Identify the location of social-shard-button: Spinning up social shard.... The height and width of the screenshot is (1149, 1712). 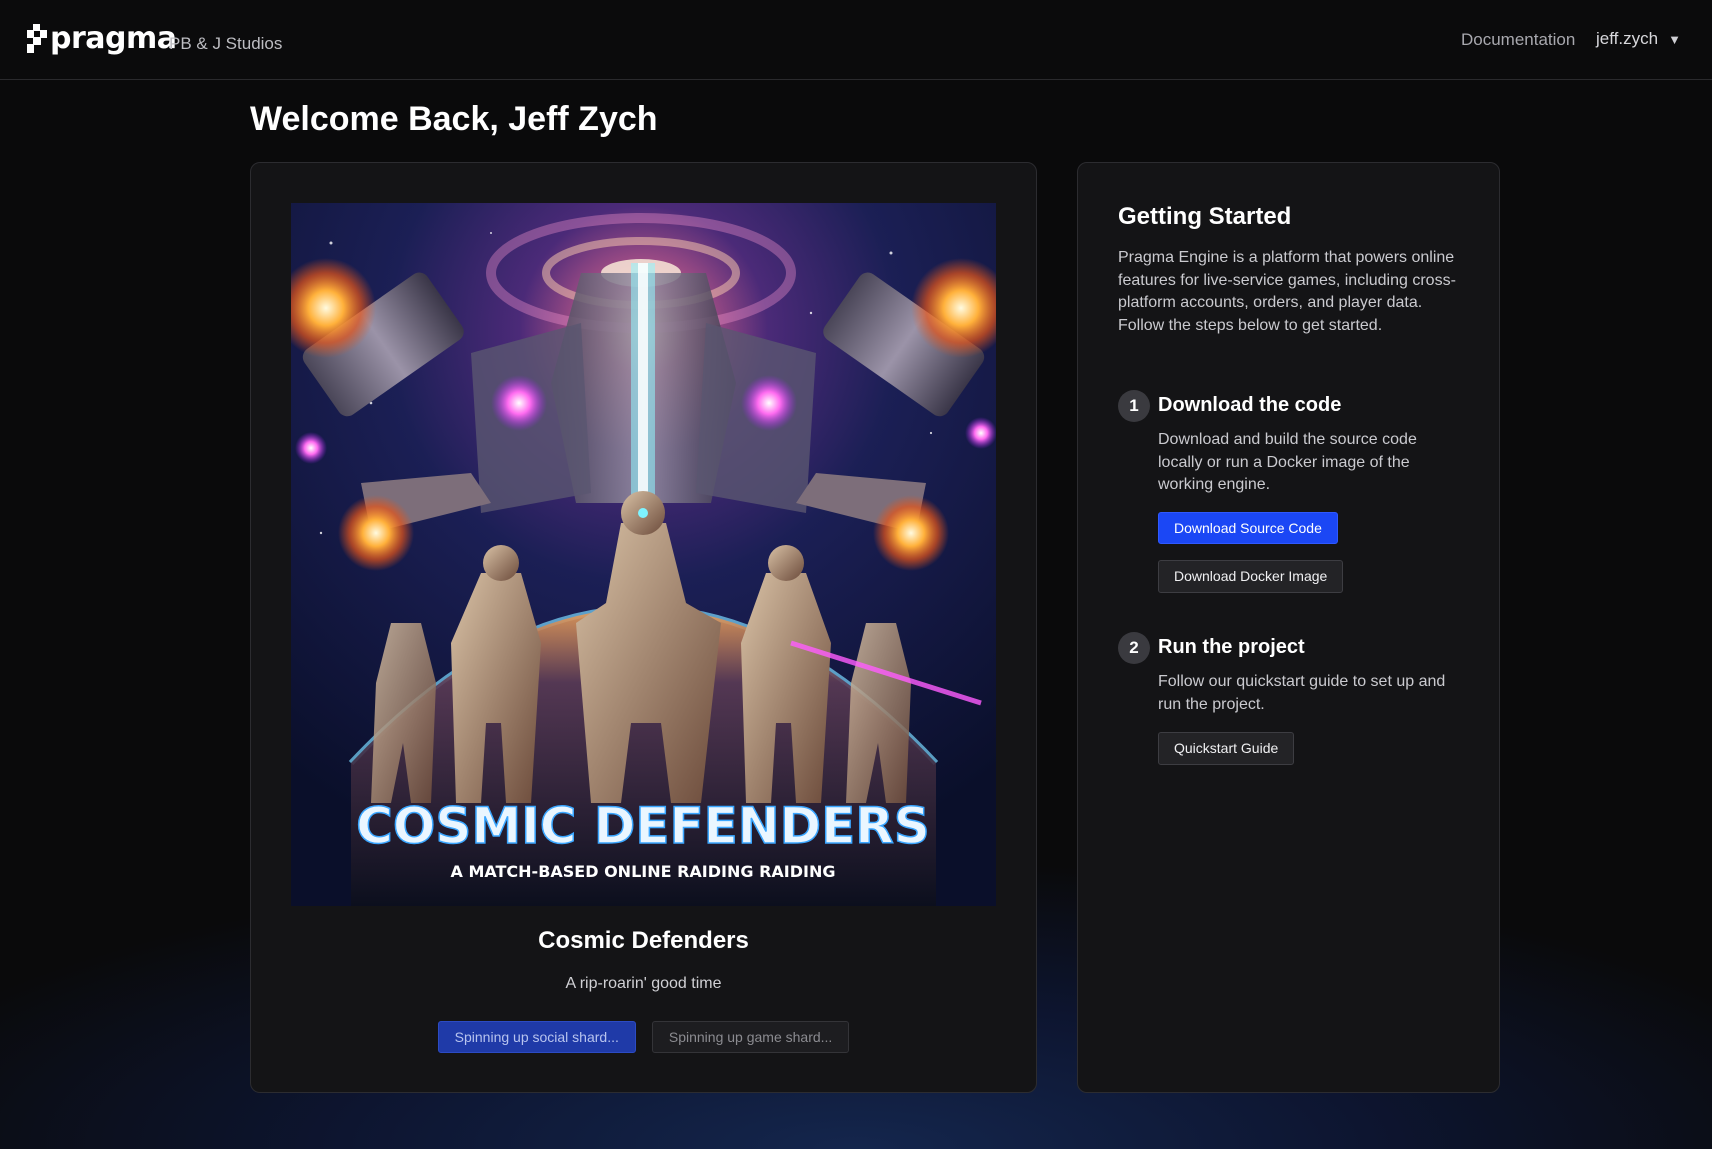
(536, 1037).